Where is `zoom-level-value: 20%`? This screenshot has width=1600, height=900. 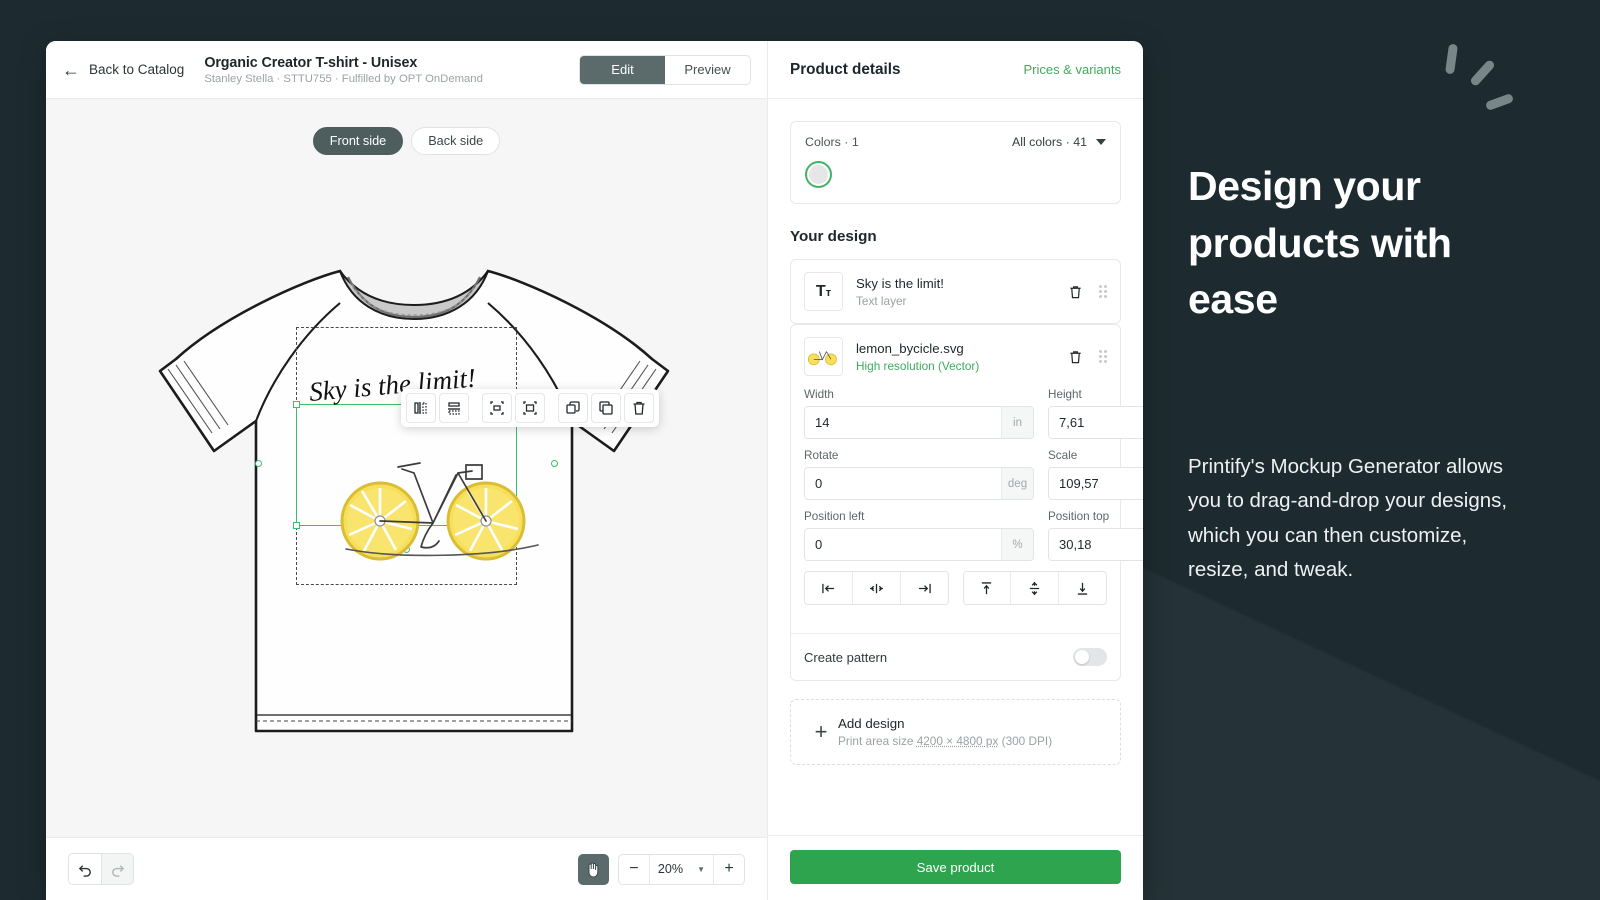
zoom-level-value: 20% is located at coordinates (670, 869).